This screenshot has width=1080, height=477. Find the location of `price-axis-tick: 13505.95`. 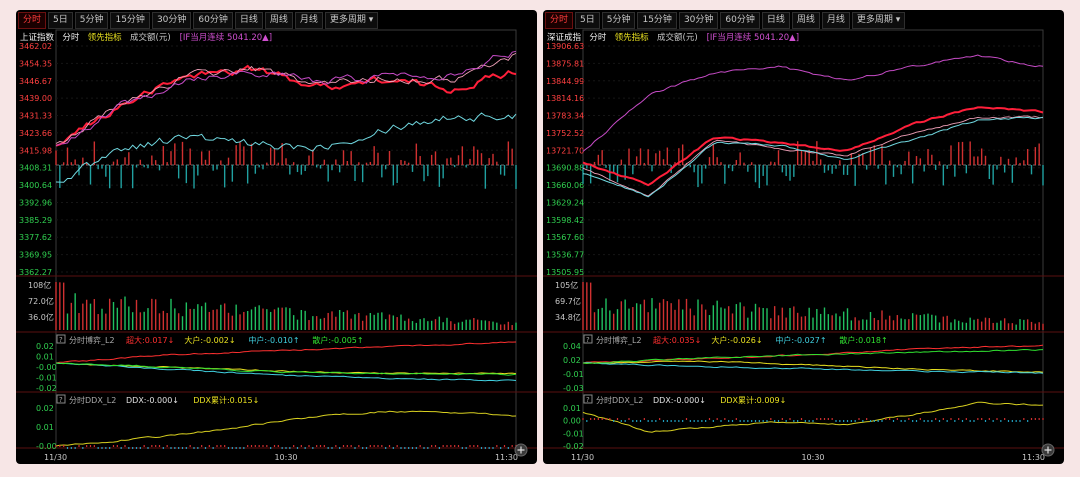

price-axis-tick: 13505.95 is located at coordinates (565, 272).